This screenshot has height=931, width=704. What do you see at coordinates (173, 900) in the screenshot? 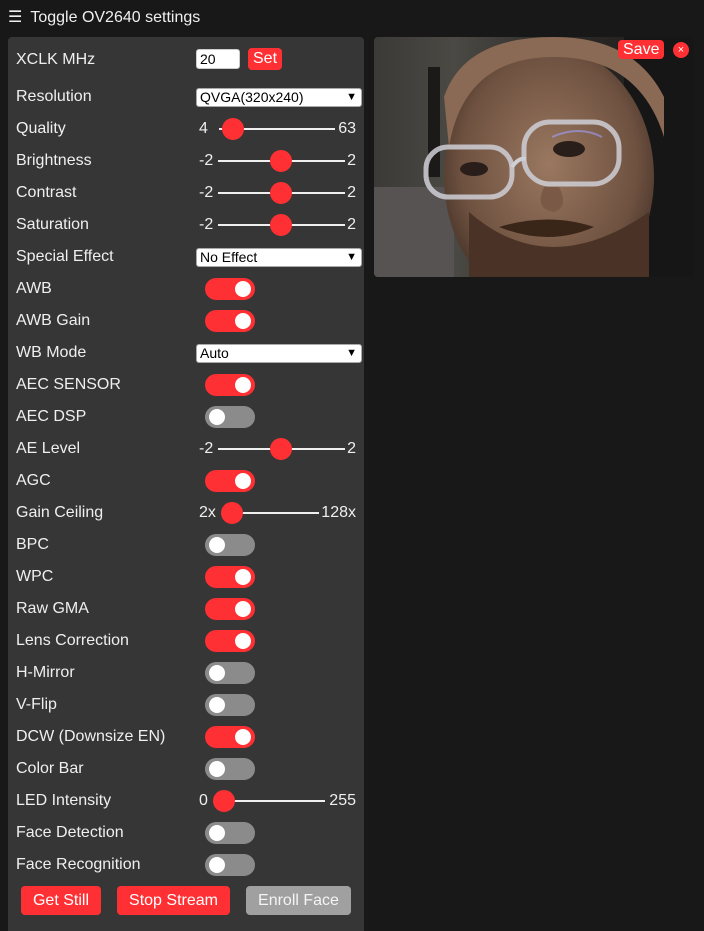
I see `stop-stream-button: Stop Stream` at bounding box center [173, 900].